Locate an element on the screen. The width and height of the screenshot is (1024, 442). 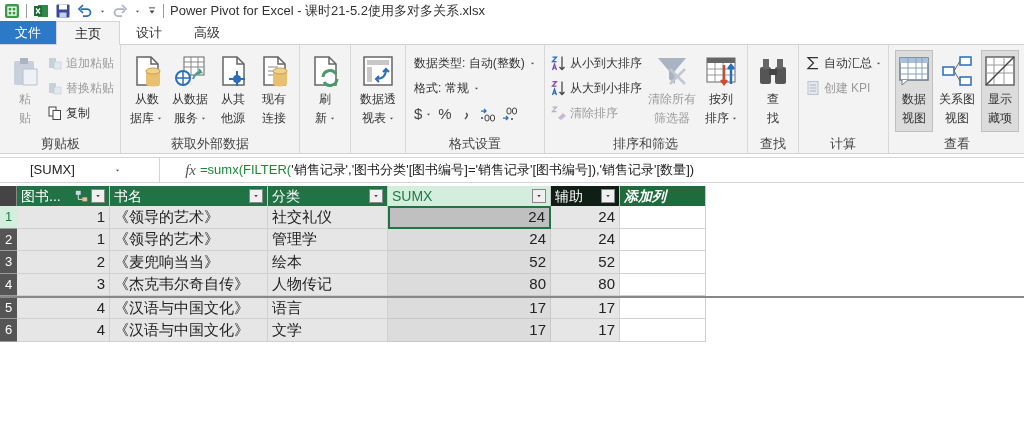
grid-icon is located at coordinates (999, 71).